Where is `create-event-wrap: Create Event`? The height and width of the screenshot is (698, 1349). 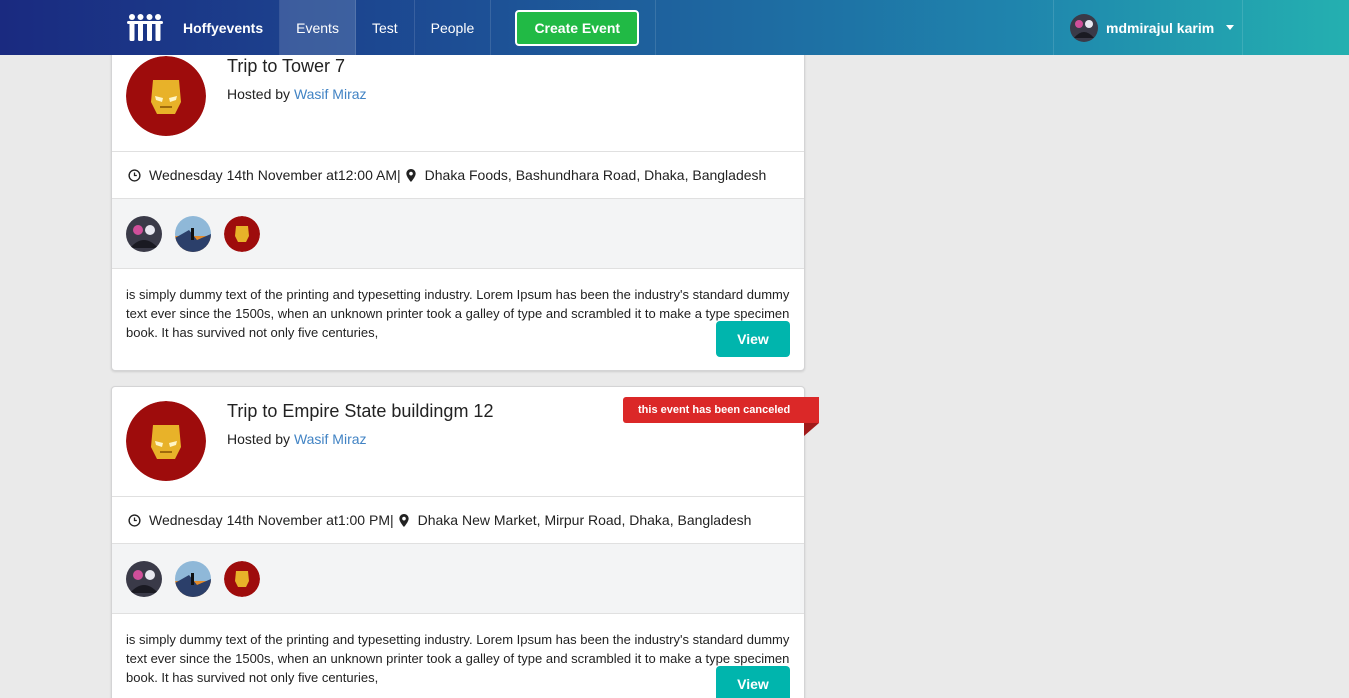
create-event-wrap: Create Event is located at coordinates (574, 27).